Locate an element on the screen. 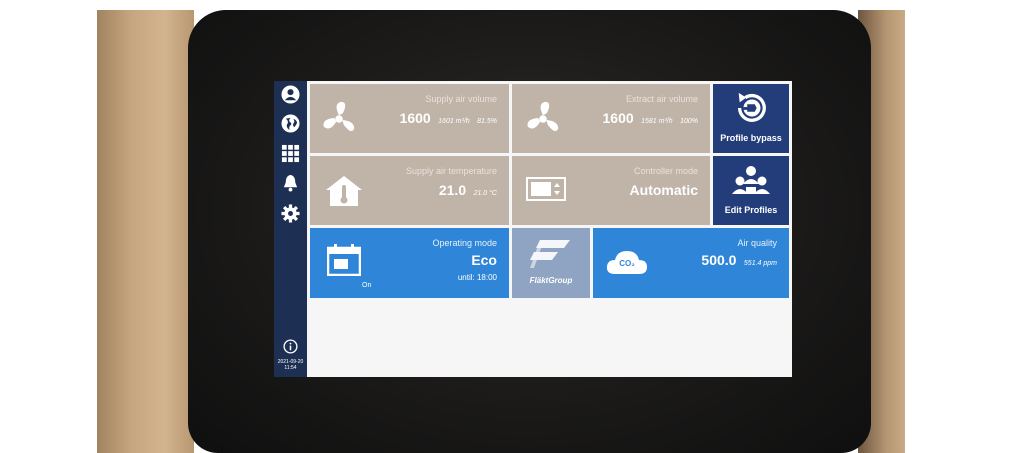  extract-air-volume-percent: 100% is located at coordinates (689, 121).